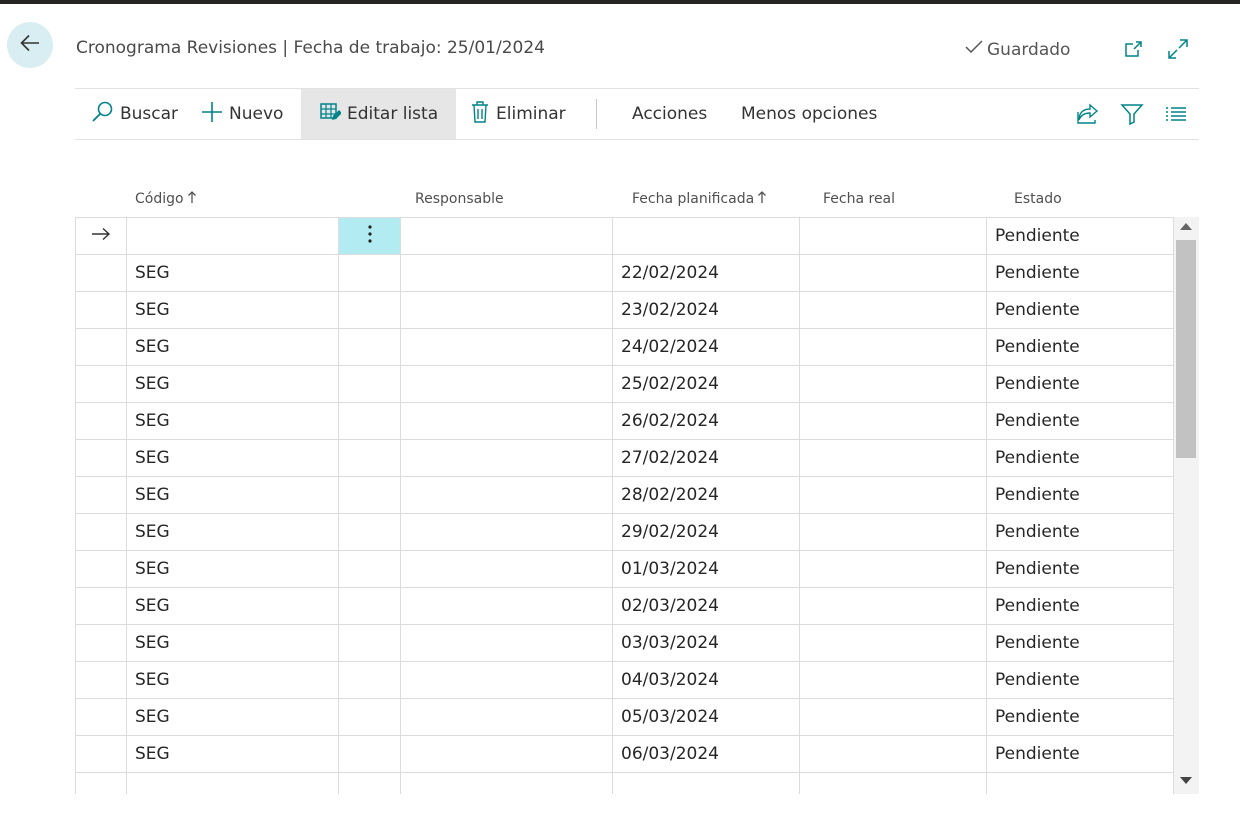 Image resolution: width=1240 pixels, height=814 pixels. I want to click on table-row: SEG 02/03/2024 Pendiente, so click(624, 606).